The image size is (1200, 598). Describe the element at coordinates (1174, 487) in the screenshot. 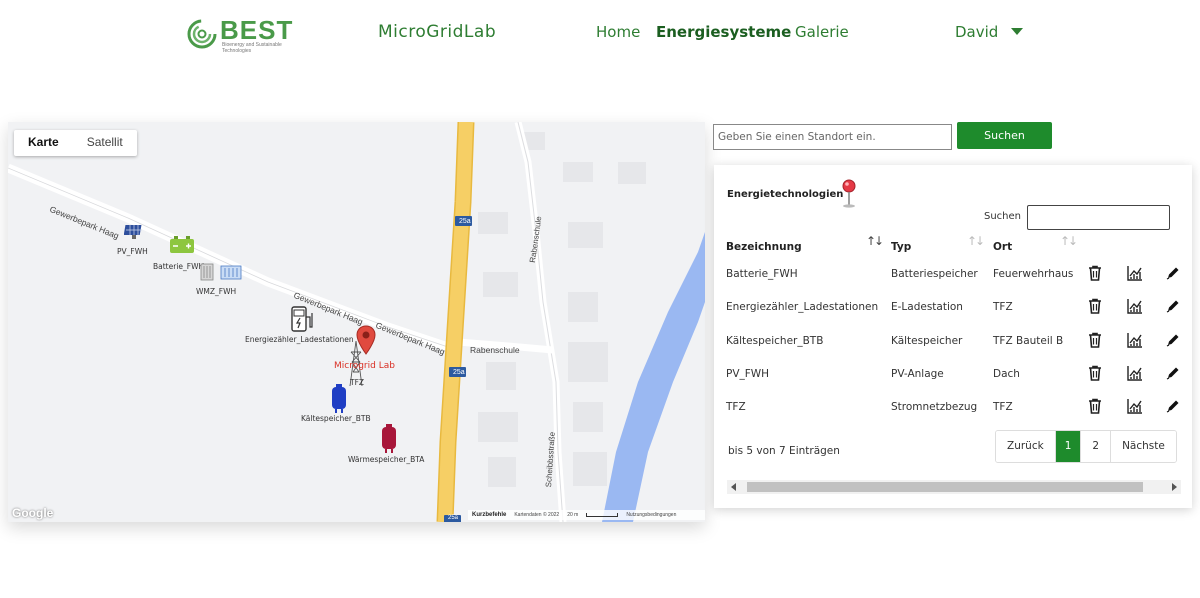

I see `scroll-right-icon` at that location.